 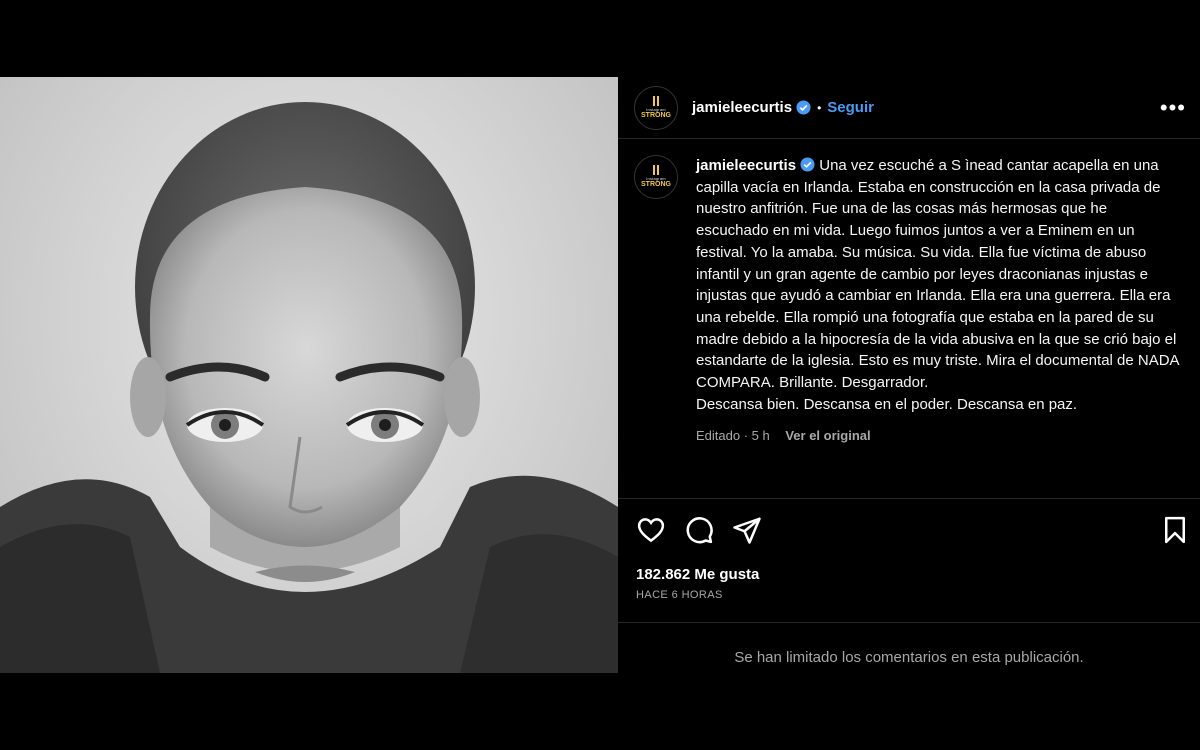 What do you see at coordinates (651, 530) in the screenshot?
I see `heart-icon` at bounding box center [651, 530].